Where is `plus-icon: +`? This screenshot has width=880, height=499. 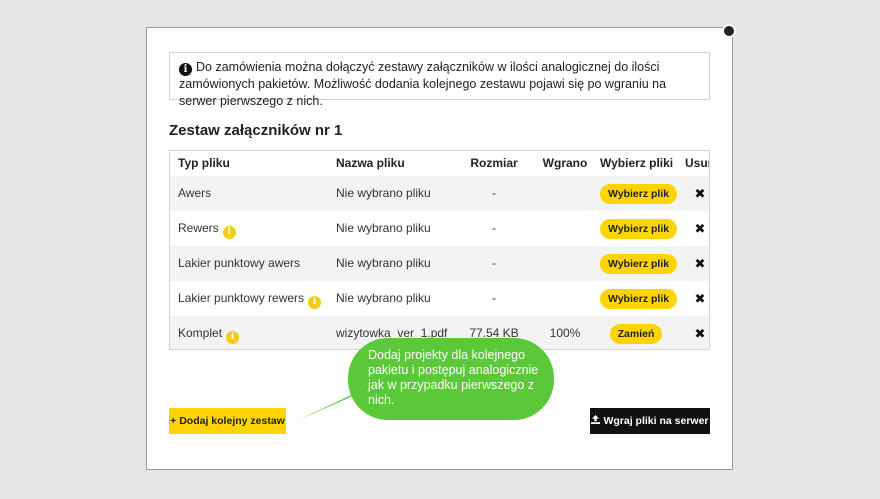 plus-icon: + is located at coordinates (173, 421).